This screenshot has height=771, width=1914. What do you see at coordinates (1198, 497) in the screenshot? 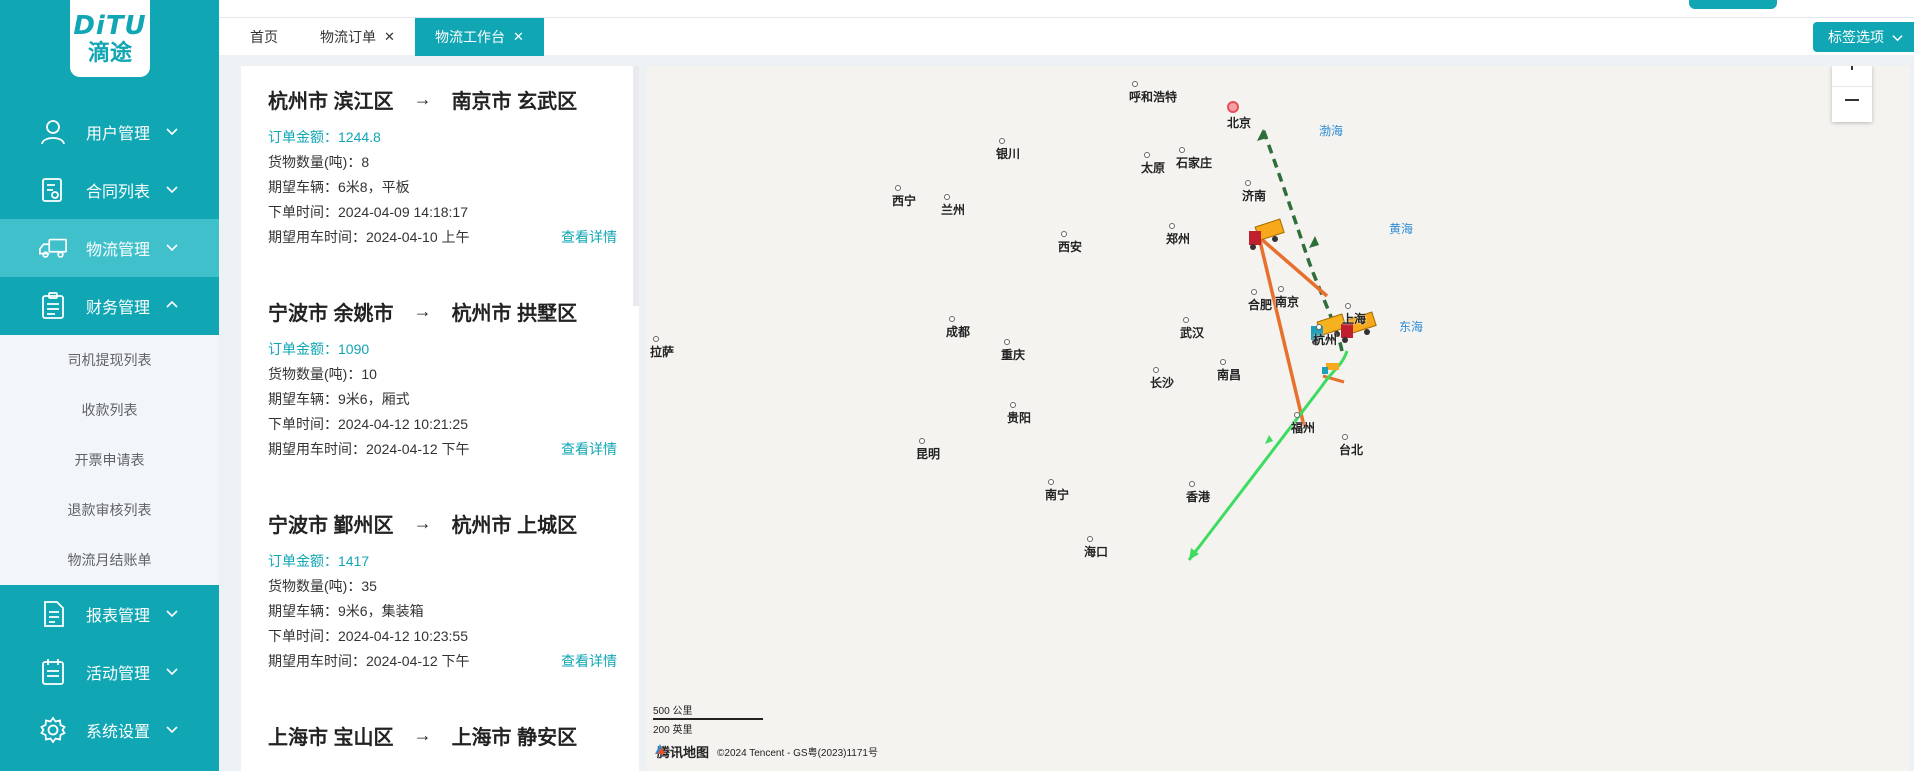
I see `city-label: 香港` at bounding box center [1198, 497].